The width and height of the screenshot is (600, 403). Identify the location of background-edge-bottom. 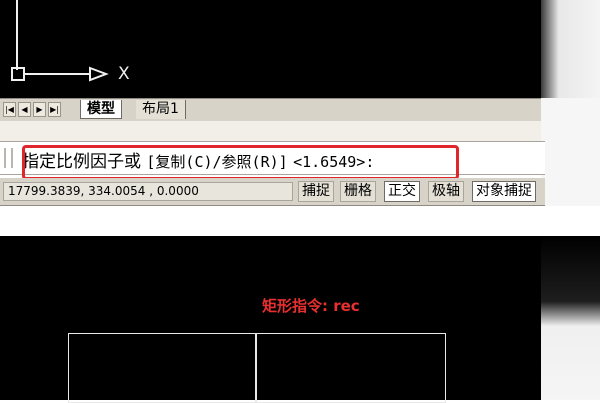
(570, 318).